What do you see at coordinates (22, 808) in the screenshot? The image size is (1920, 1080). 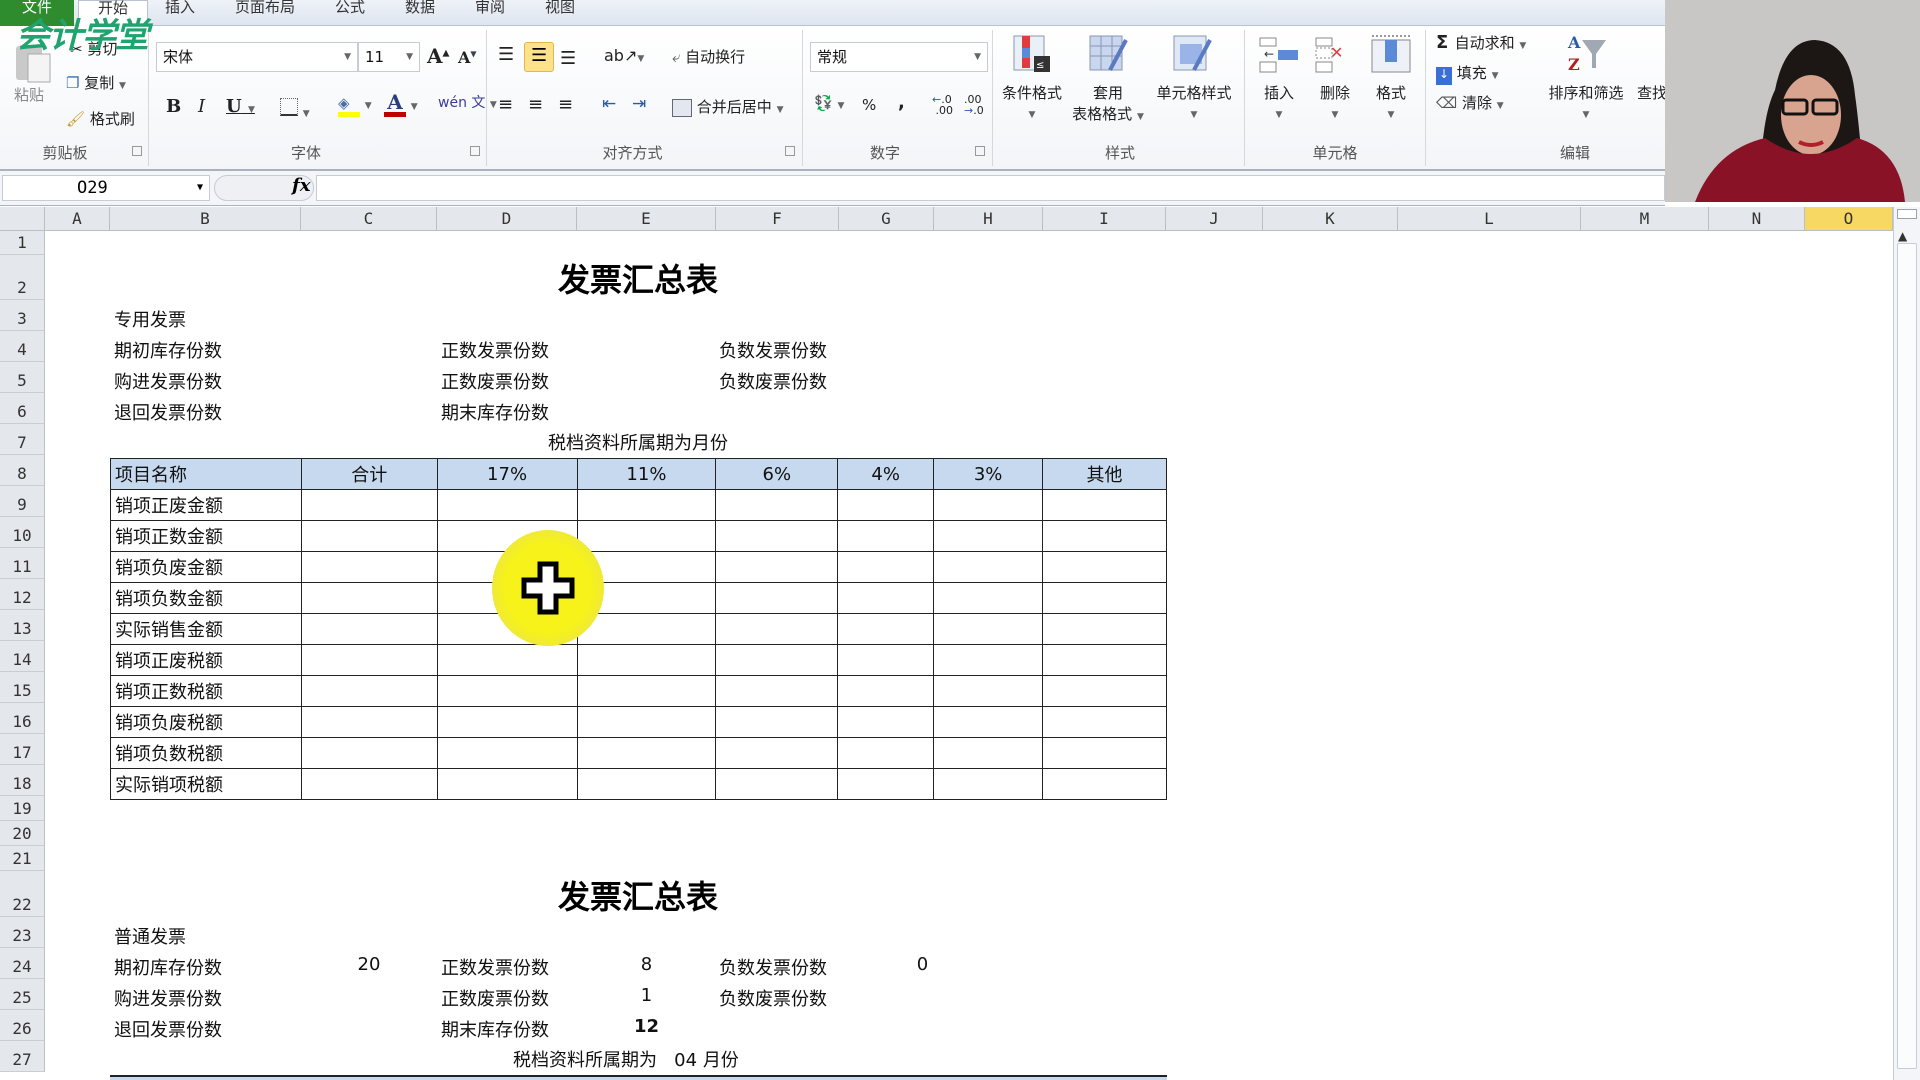 I see `row-header-19: 19` at bounding box center [22, 808].